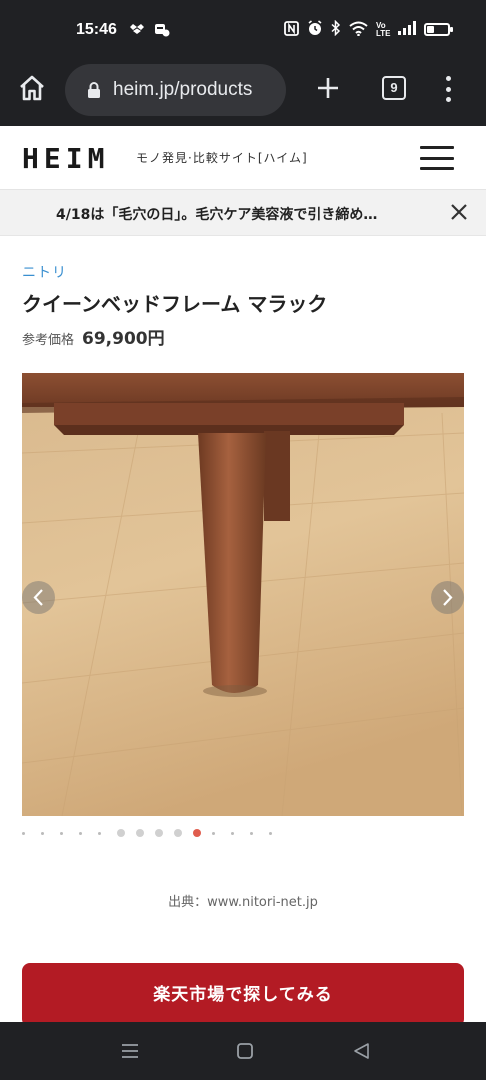 This screenshot has height=1080, width=486. What do you see at coordinates (150, 32) in the screenshot?
I see `status-notifications` at bounding box center [150, 32].